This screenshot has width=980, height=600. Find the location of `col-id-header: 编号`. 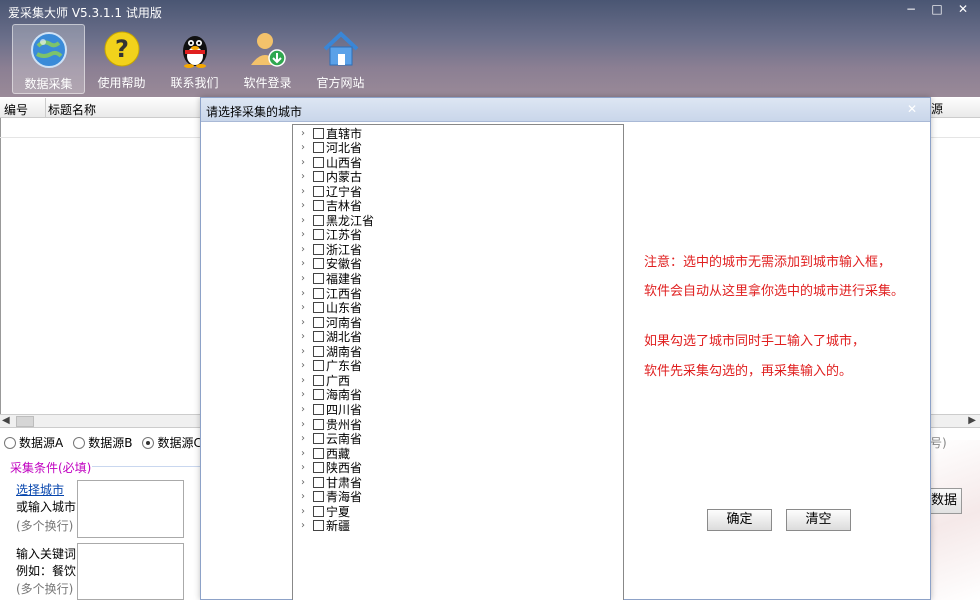

col-id-header: 编号 is located at coordinates (16, 109).